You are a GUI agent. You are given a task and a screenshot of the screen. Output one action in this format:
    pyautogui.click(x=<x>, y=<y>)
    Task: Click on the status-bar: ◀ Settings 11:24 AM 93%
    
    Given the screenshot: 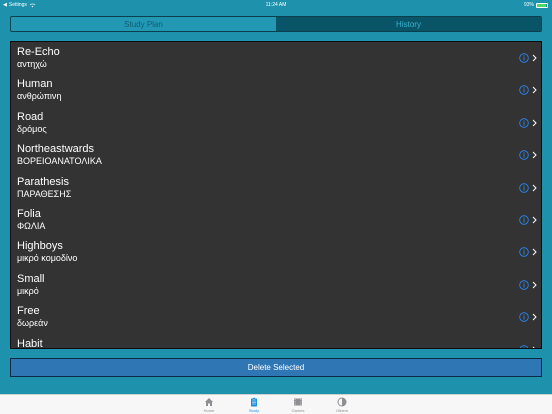 What is the action you would take?
    pyautogui.click(x=276, y=5)
    